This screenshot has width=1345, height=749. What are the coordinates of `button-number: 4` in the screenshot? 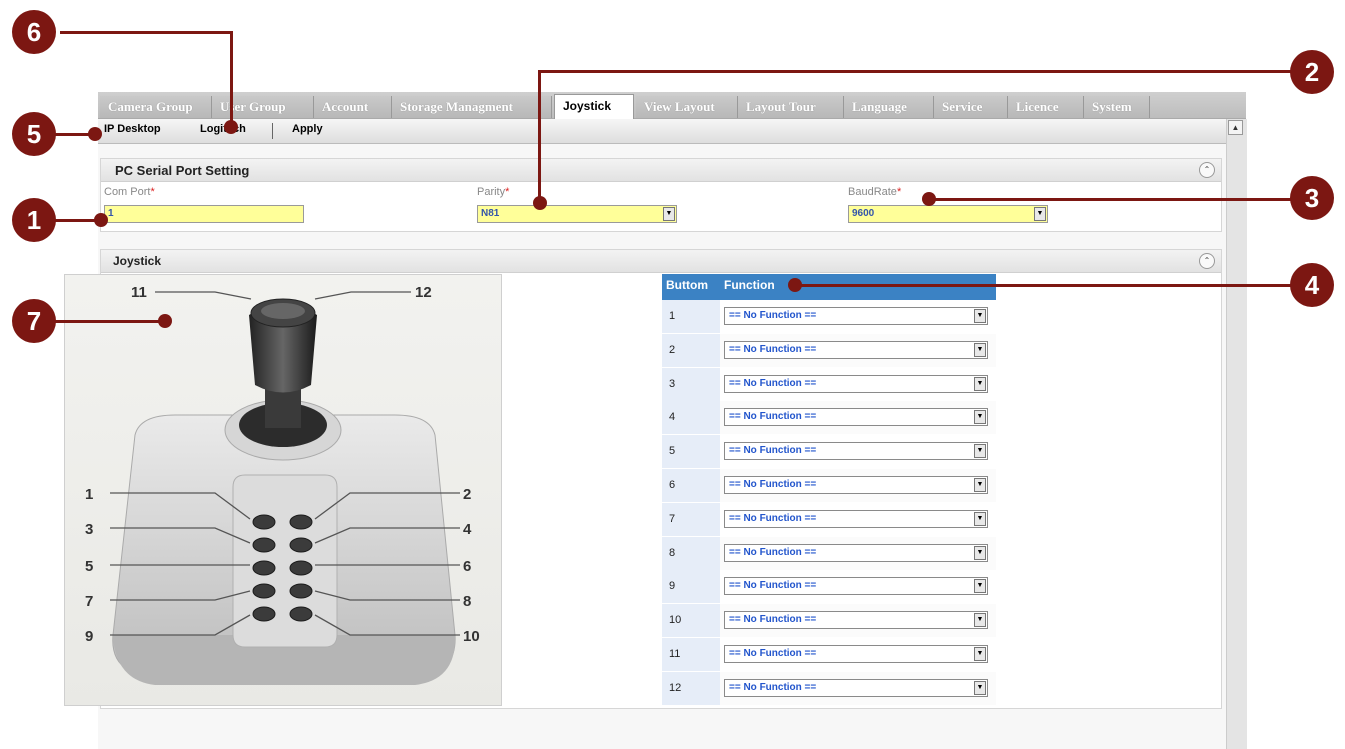 It's located at (691, 418).